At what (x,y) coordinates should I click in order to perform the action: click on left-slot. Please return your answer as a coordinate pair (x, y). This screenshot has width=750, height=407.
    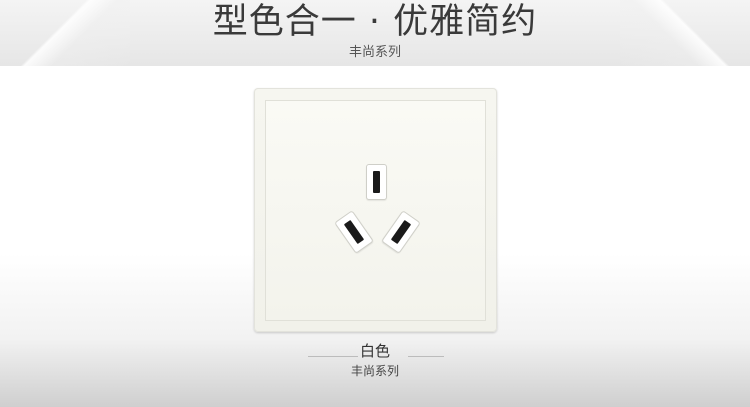
    Looking at the image, I should click on (354, 232).